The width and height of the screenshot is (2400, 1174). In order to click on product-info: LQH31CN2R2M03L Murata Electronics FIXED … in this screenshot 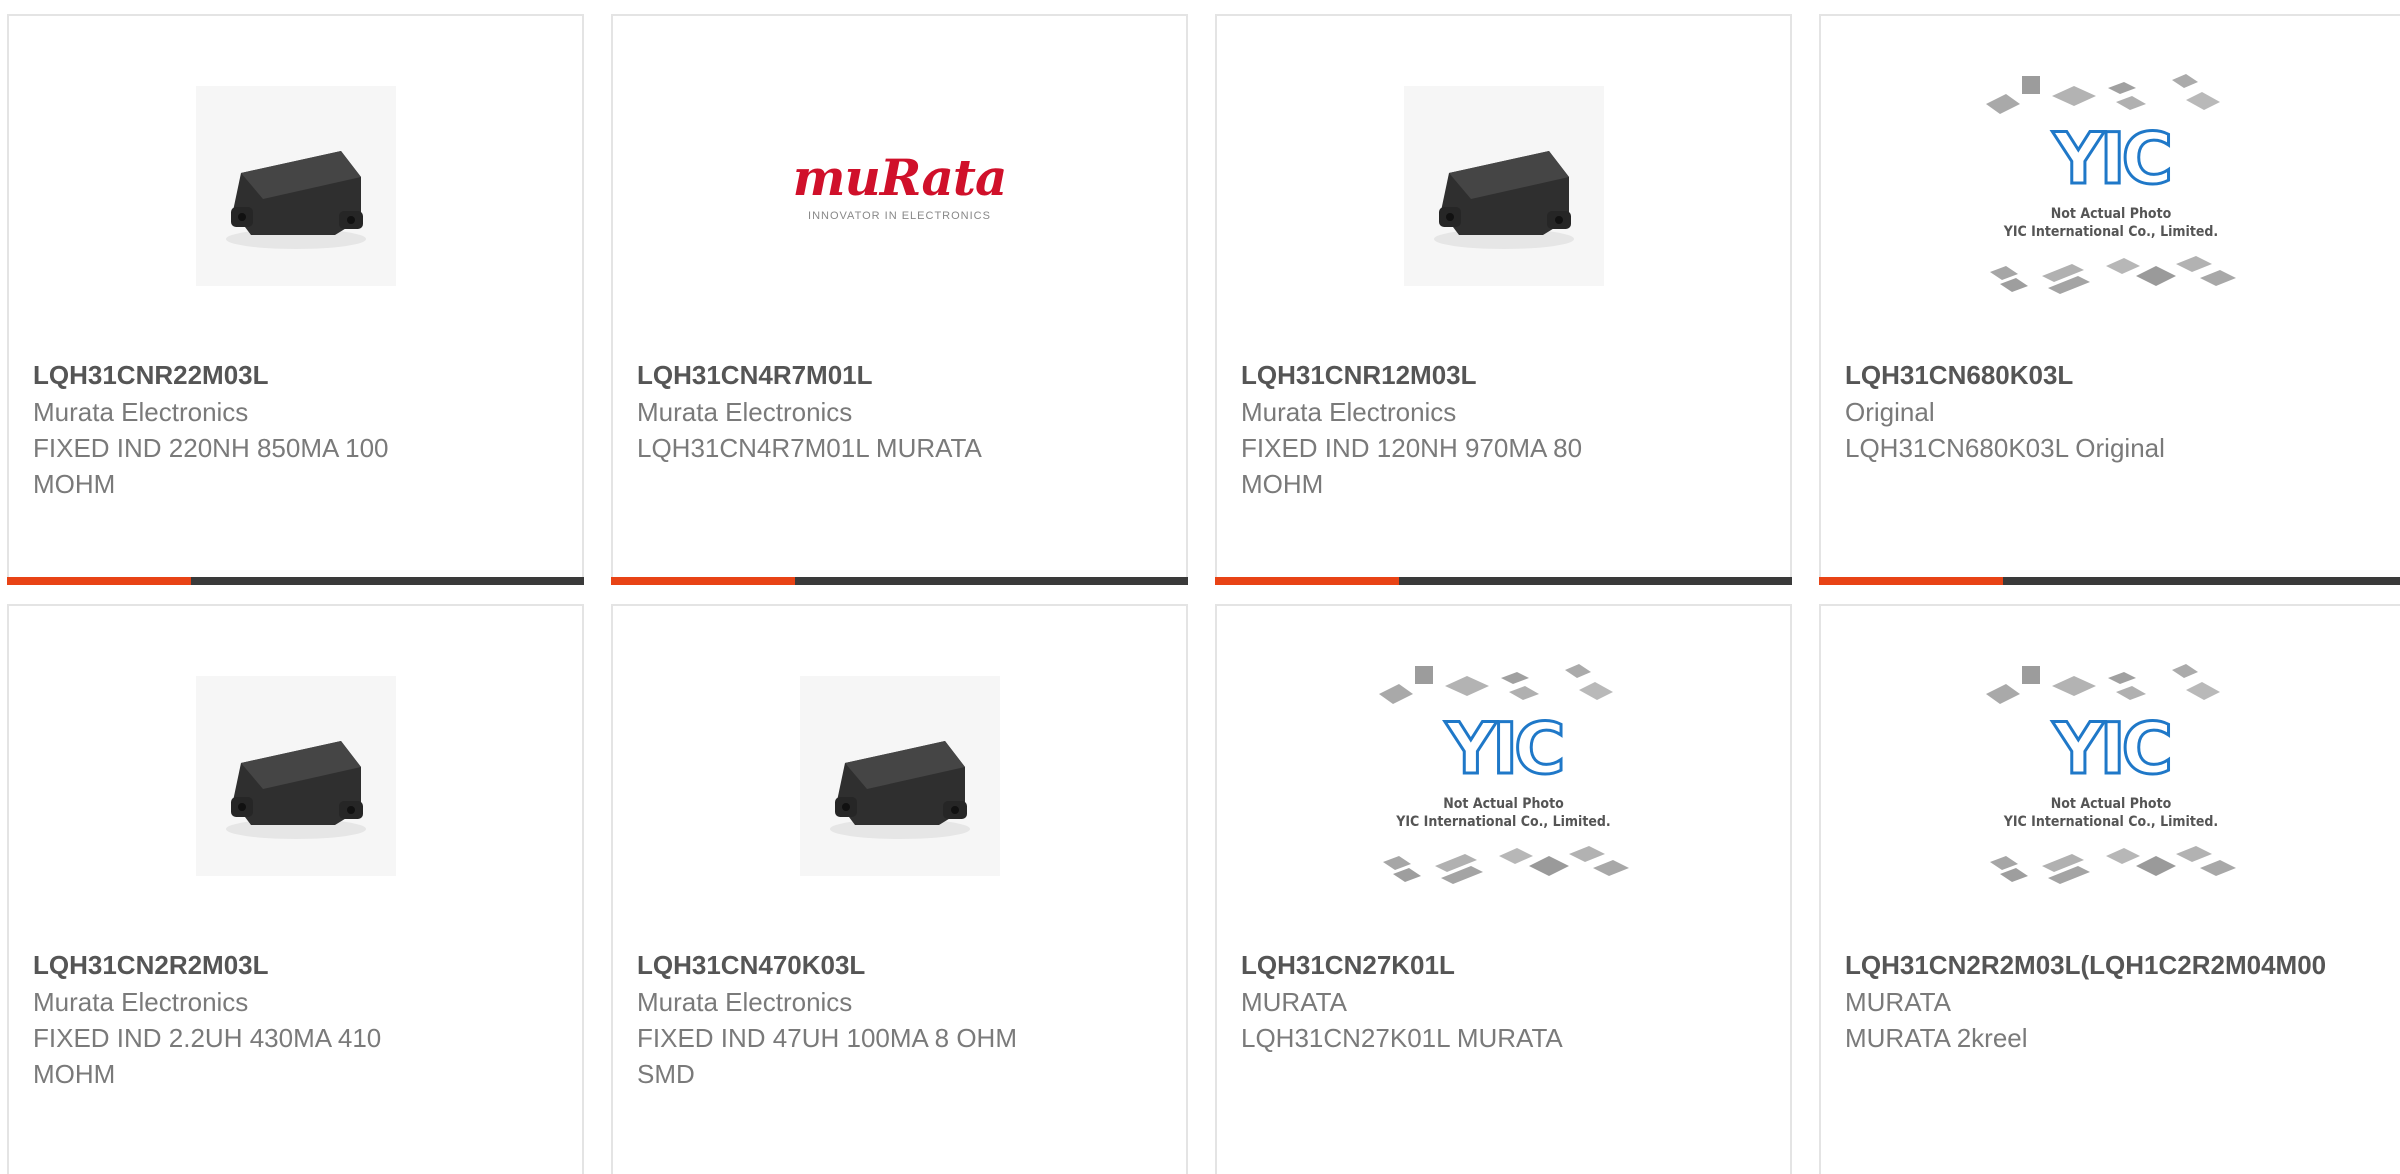, I will do `click(295, 1019)`.